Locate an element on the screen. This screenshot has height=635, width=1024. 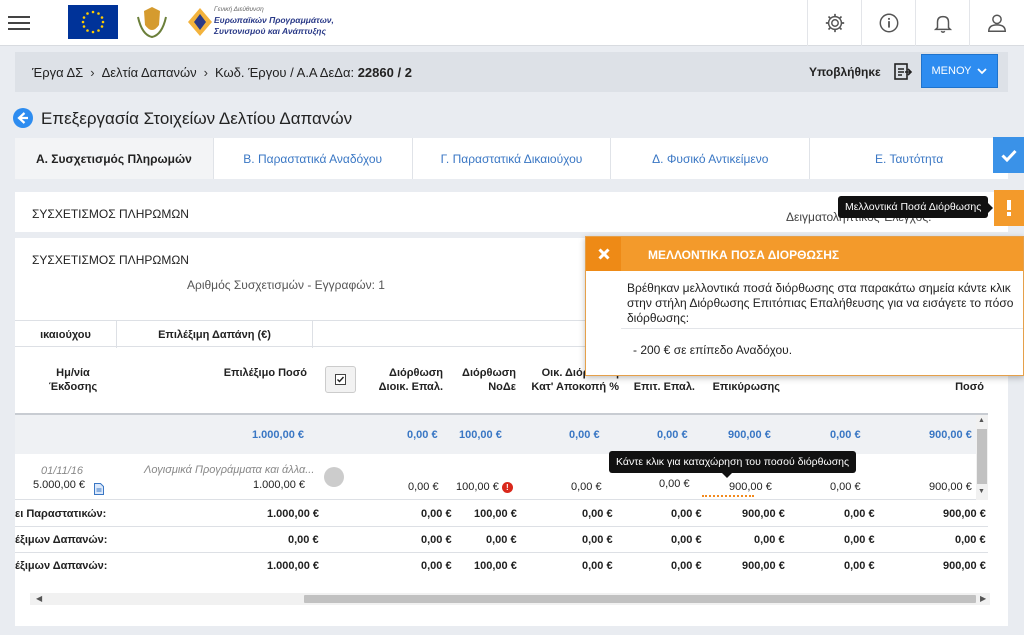
record-count: Αριθμός Συσχετισμών - Εγγραφών: 1 is located at coordinates (286, 285).